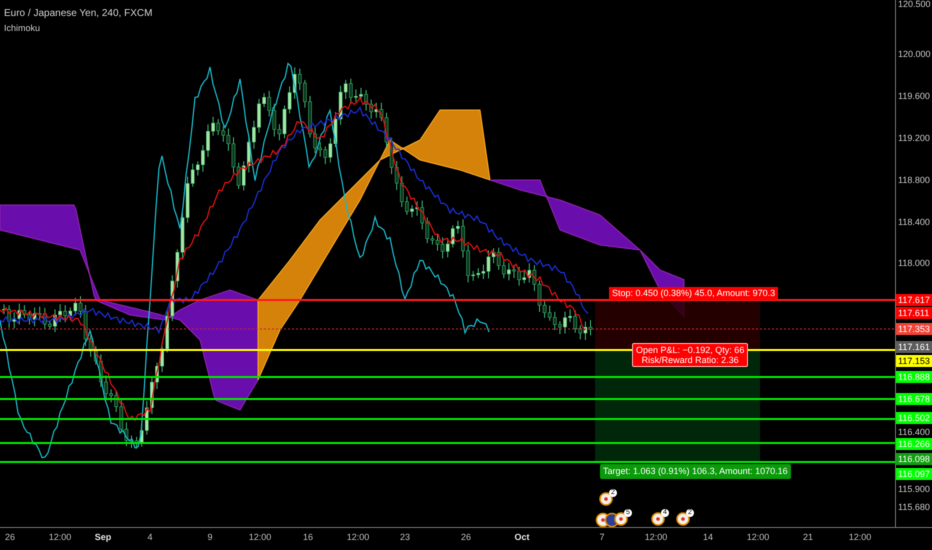 The image size is (932, 550). I want to click on price-tick-label: 118.000, so click(914, 263).